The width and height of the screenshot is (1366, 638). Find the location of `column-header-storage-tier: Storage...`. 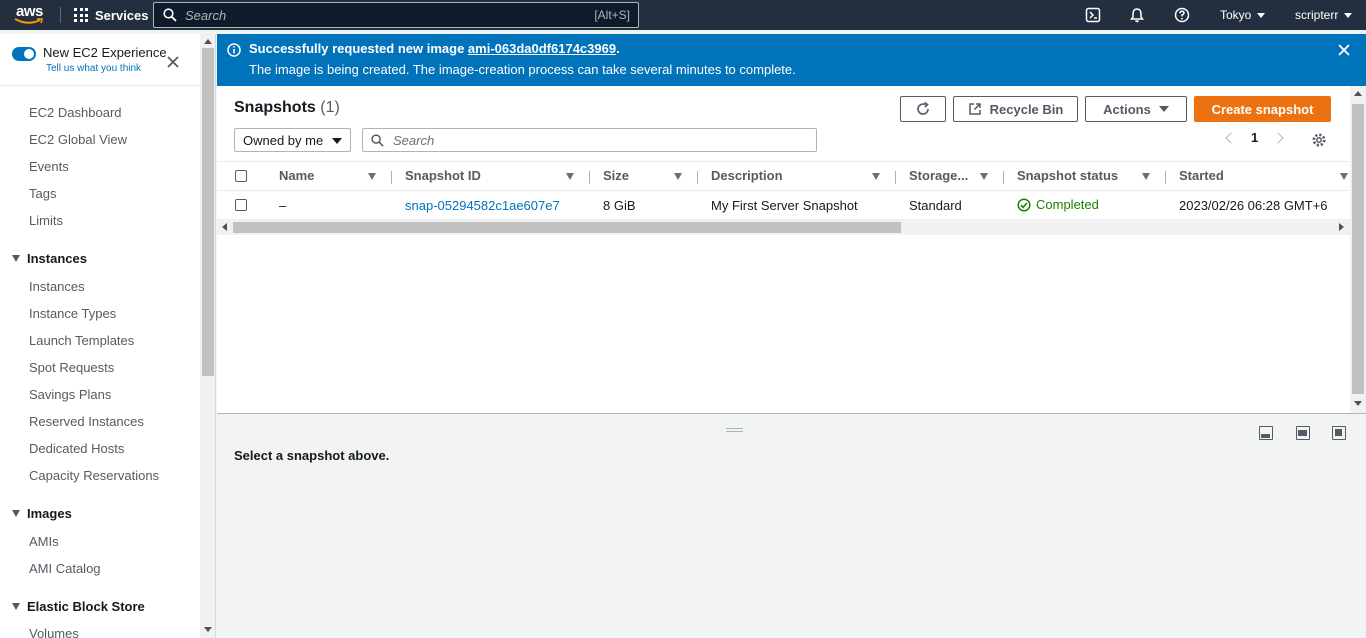

column-header-storage-tier: Storage... is located at coordinates (938, 175).